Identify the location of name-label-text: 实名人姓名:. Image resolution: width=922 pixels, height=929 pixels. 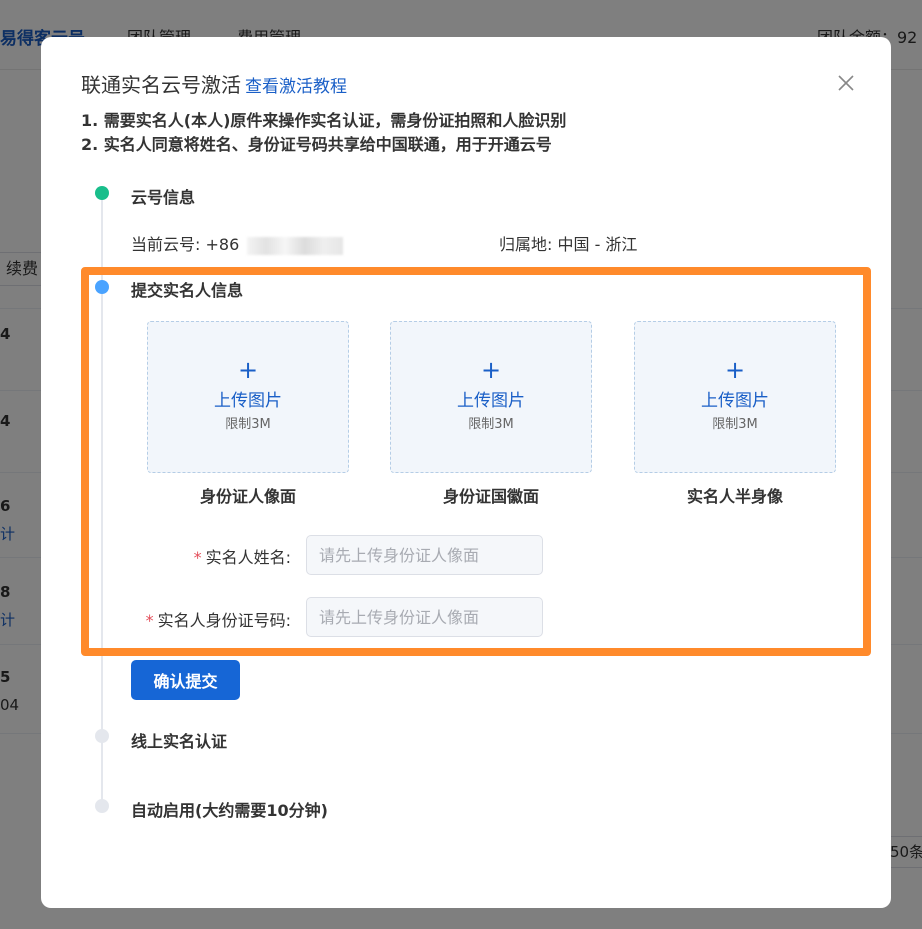
(248, 557).